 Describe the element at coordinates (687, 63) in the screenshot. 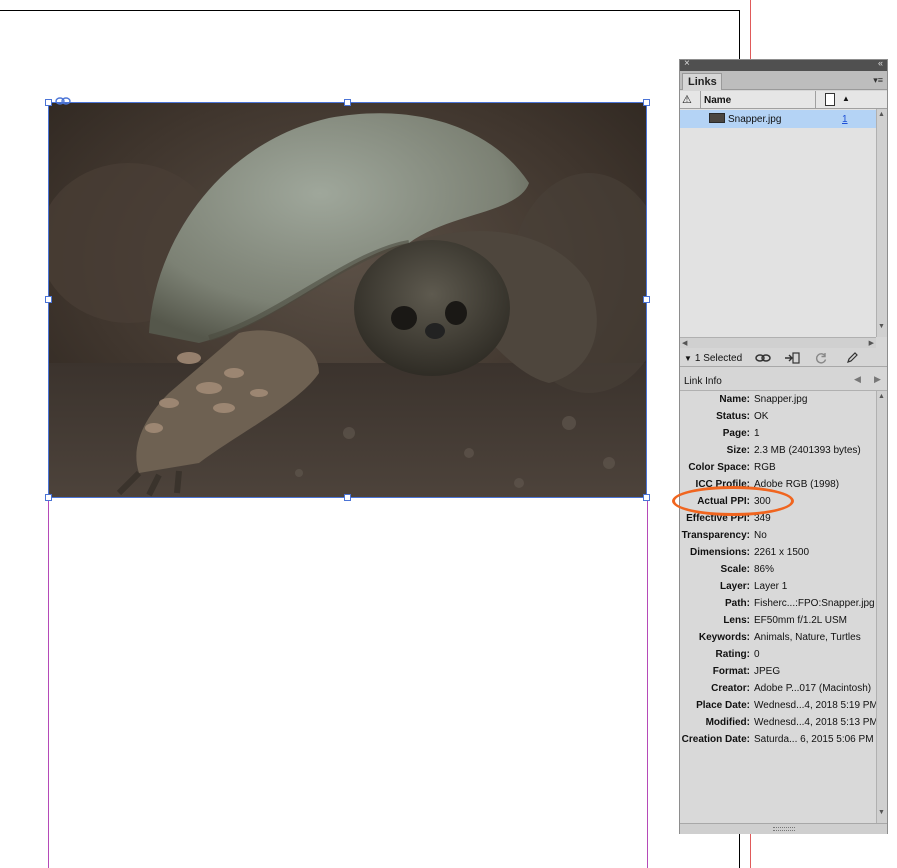

I see `close-icon: ×` at that location.